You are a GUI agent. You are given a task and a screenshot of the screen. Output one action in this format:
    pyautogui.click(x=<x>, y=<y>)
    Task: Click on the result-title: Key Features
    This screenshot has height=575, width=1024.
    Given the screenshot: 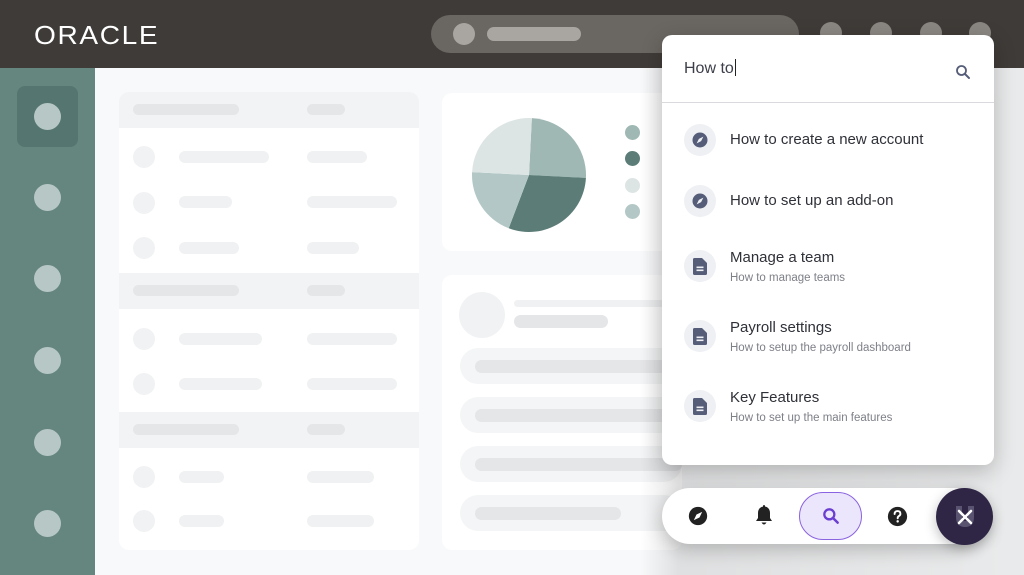 What is the action you would take?
    pyautogui.click(x=775, y=397)
    